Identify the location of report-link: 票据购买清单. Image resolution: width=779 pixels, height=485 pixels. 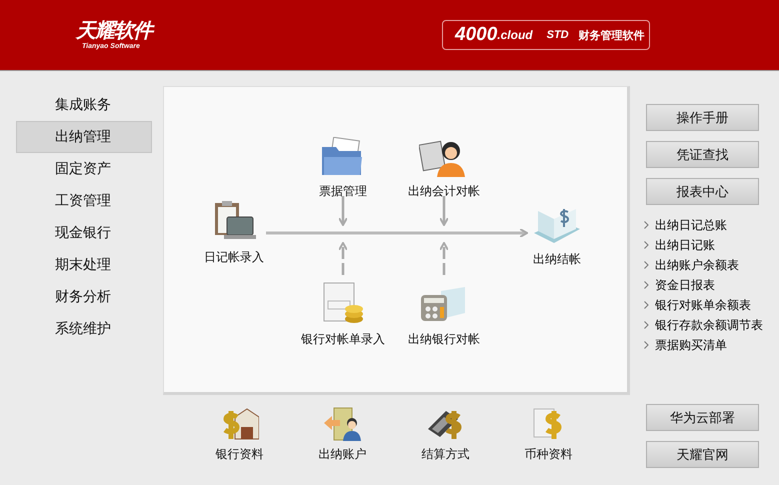
(691, 345).